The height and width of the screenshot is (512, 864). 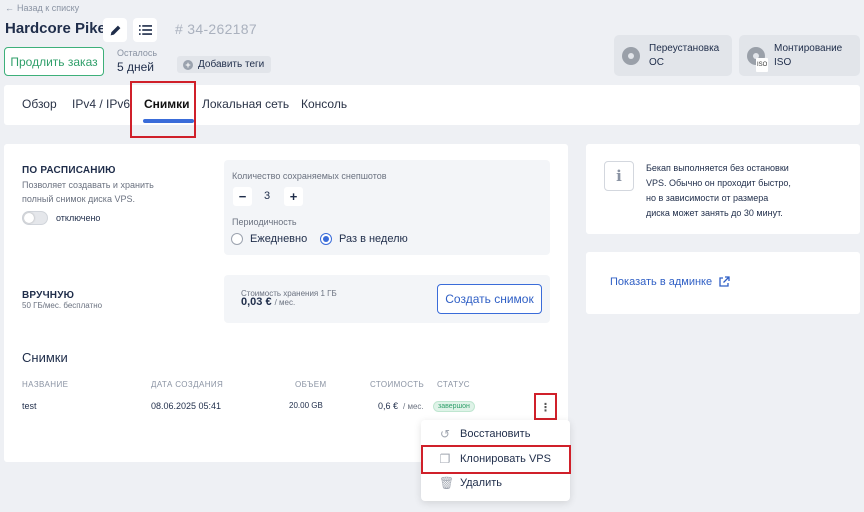 I want to click on count-label: Количество сохраняемых снепшотов, so click(x=309, y=176).